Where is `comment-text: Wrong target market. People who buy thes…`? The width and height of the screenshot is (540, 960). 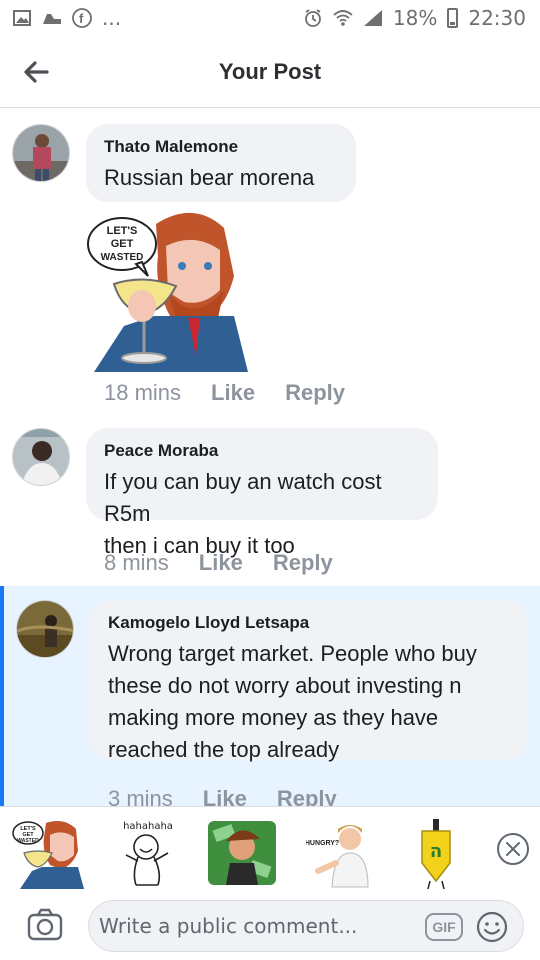
comment-text: Wrong target market. People who buy thes… is located at coordinates (309, 702).